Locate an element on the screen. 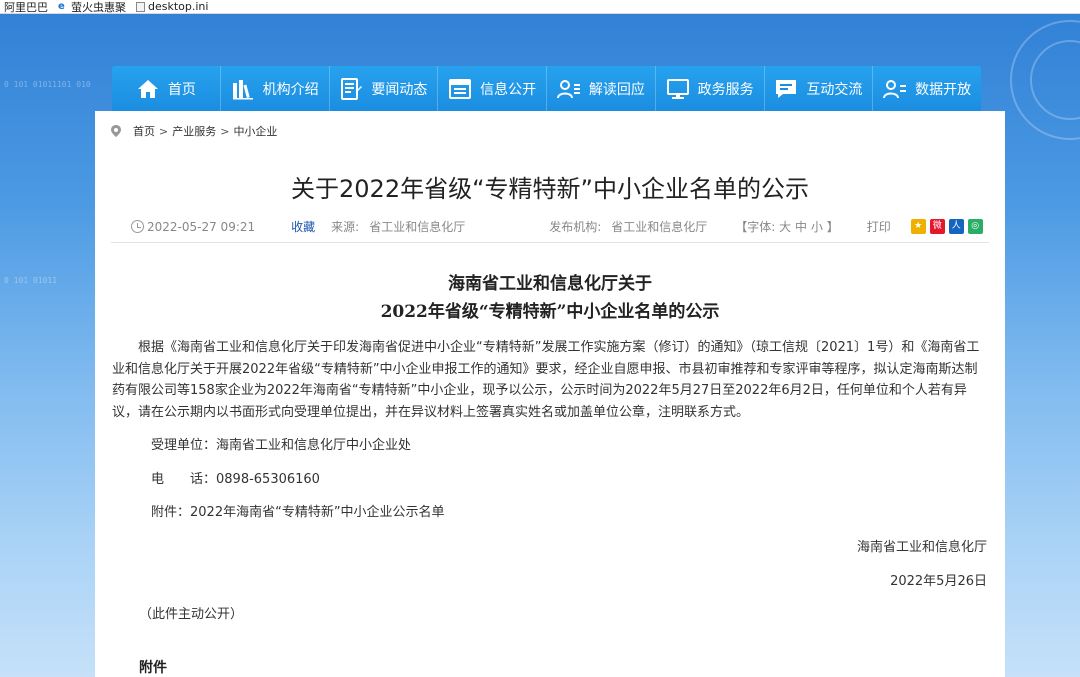 Image resolution: width=1080 pixels, height=677 pixels. nav-label: 解读回应 is located at coordinates (616, 89).